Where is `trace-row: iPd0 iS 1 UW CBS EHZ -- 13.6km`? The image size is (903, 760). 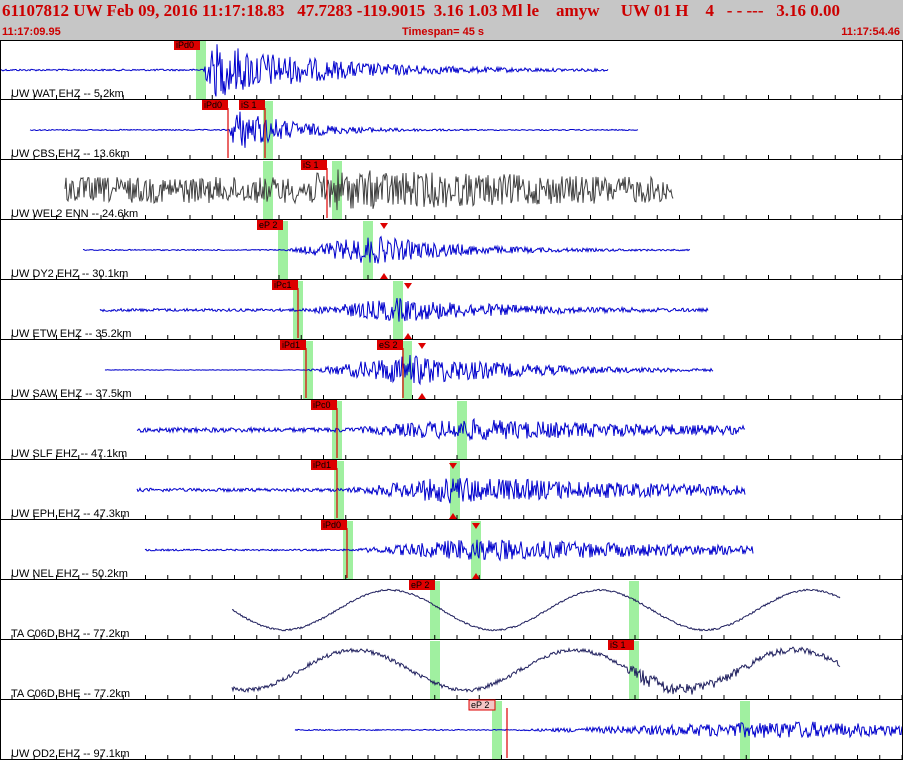
trace-row: iPd0 iS 1 UW CBS EHZ -- 13.6km is located at coordinates (451, 130).